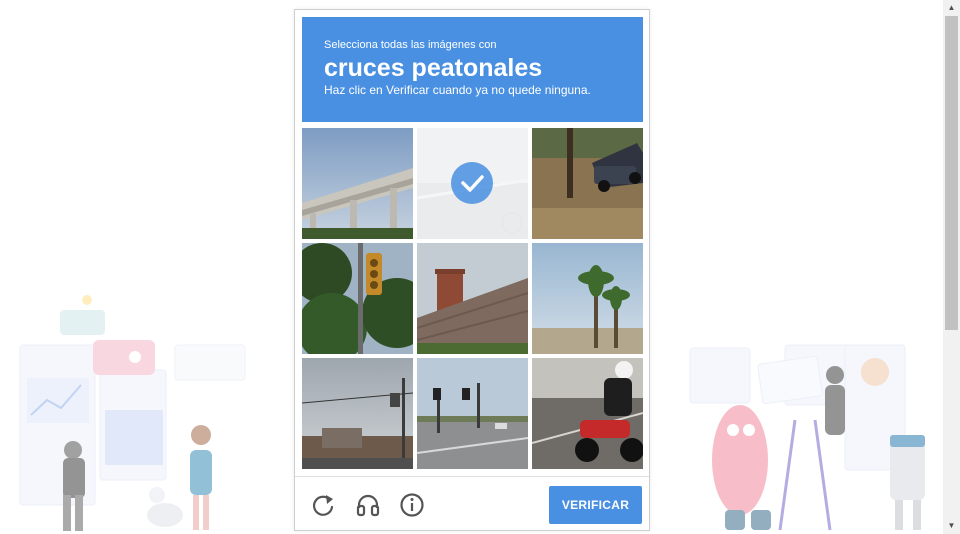  I want to click on instruction-line: Selecciona todas las imágenes con, so click(410, 45).